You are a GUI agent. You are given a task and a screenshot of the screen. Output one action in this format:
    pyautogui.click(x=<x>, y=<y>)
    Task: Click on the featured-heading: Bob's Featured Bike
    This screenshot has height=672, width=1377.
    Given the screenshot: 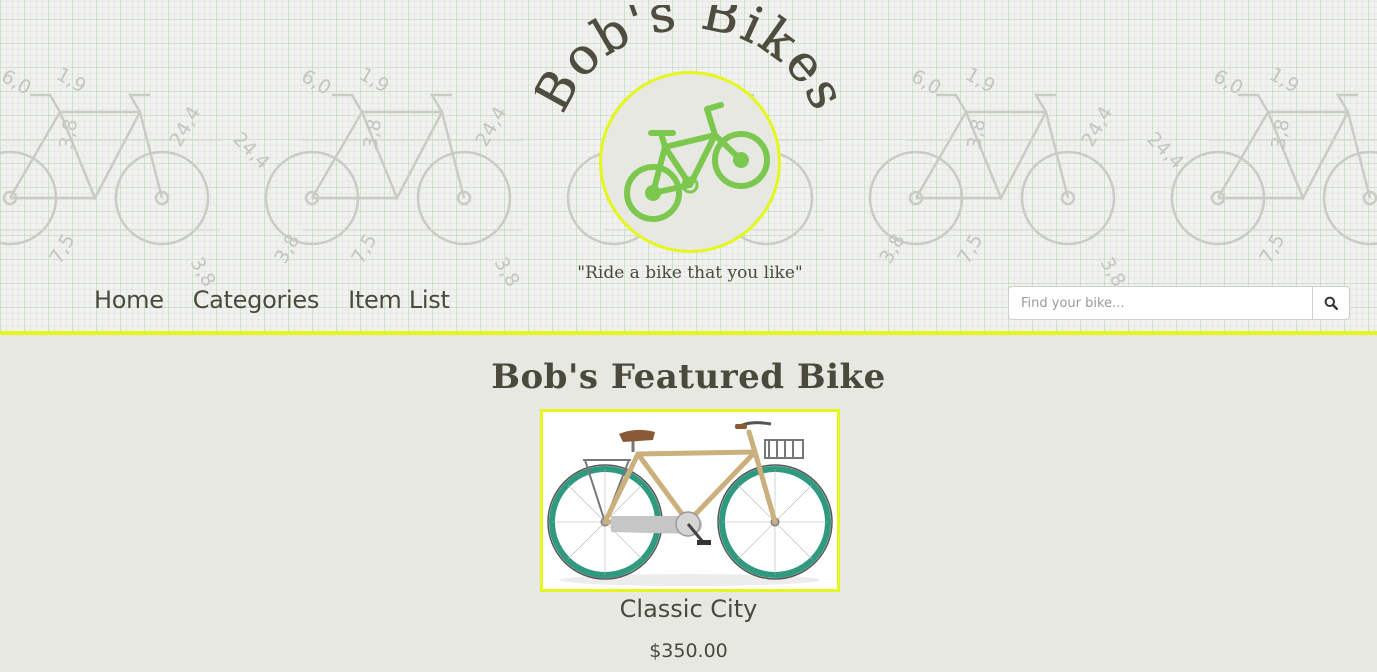 What is the action you would take?
    pyautogui.click(x=688, y=377)
    